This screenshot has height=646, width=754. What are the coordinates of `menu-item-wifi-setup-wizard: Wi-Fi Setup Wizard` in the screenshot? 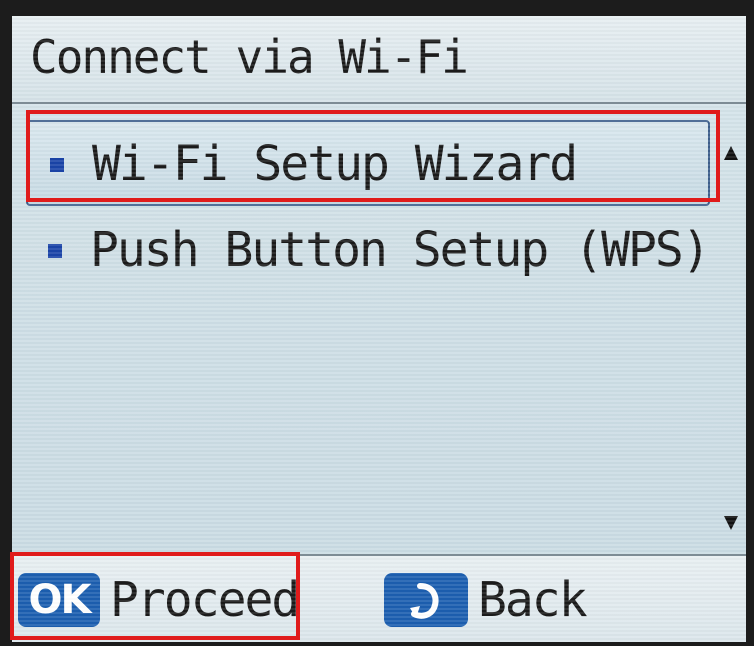 It's located at (368, 163).